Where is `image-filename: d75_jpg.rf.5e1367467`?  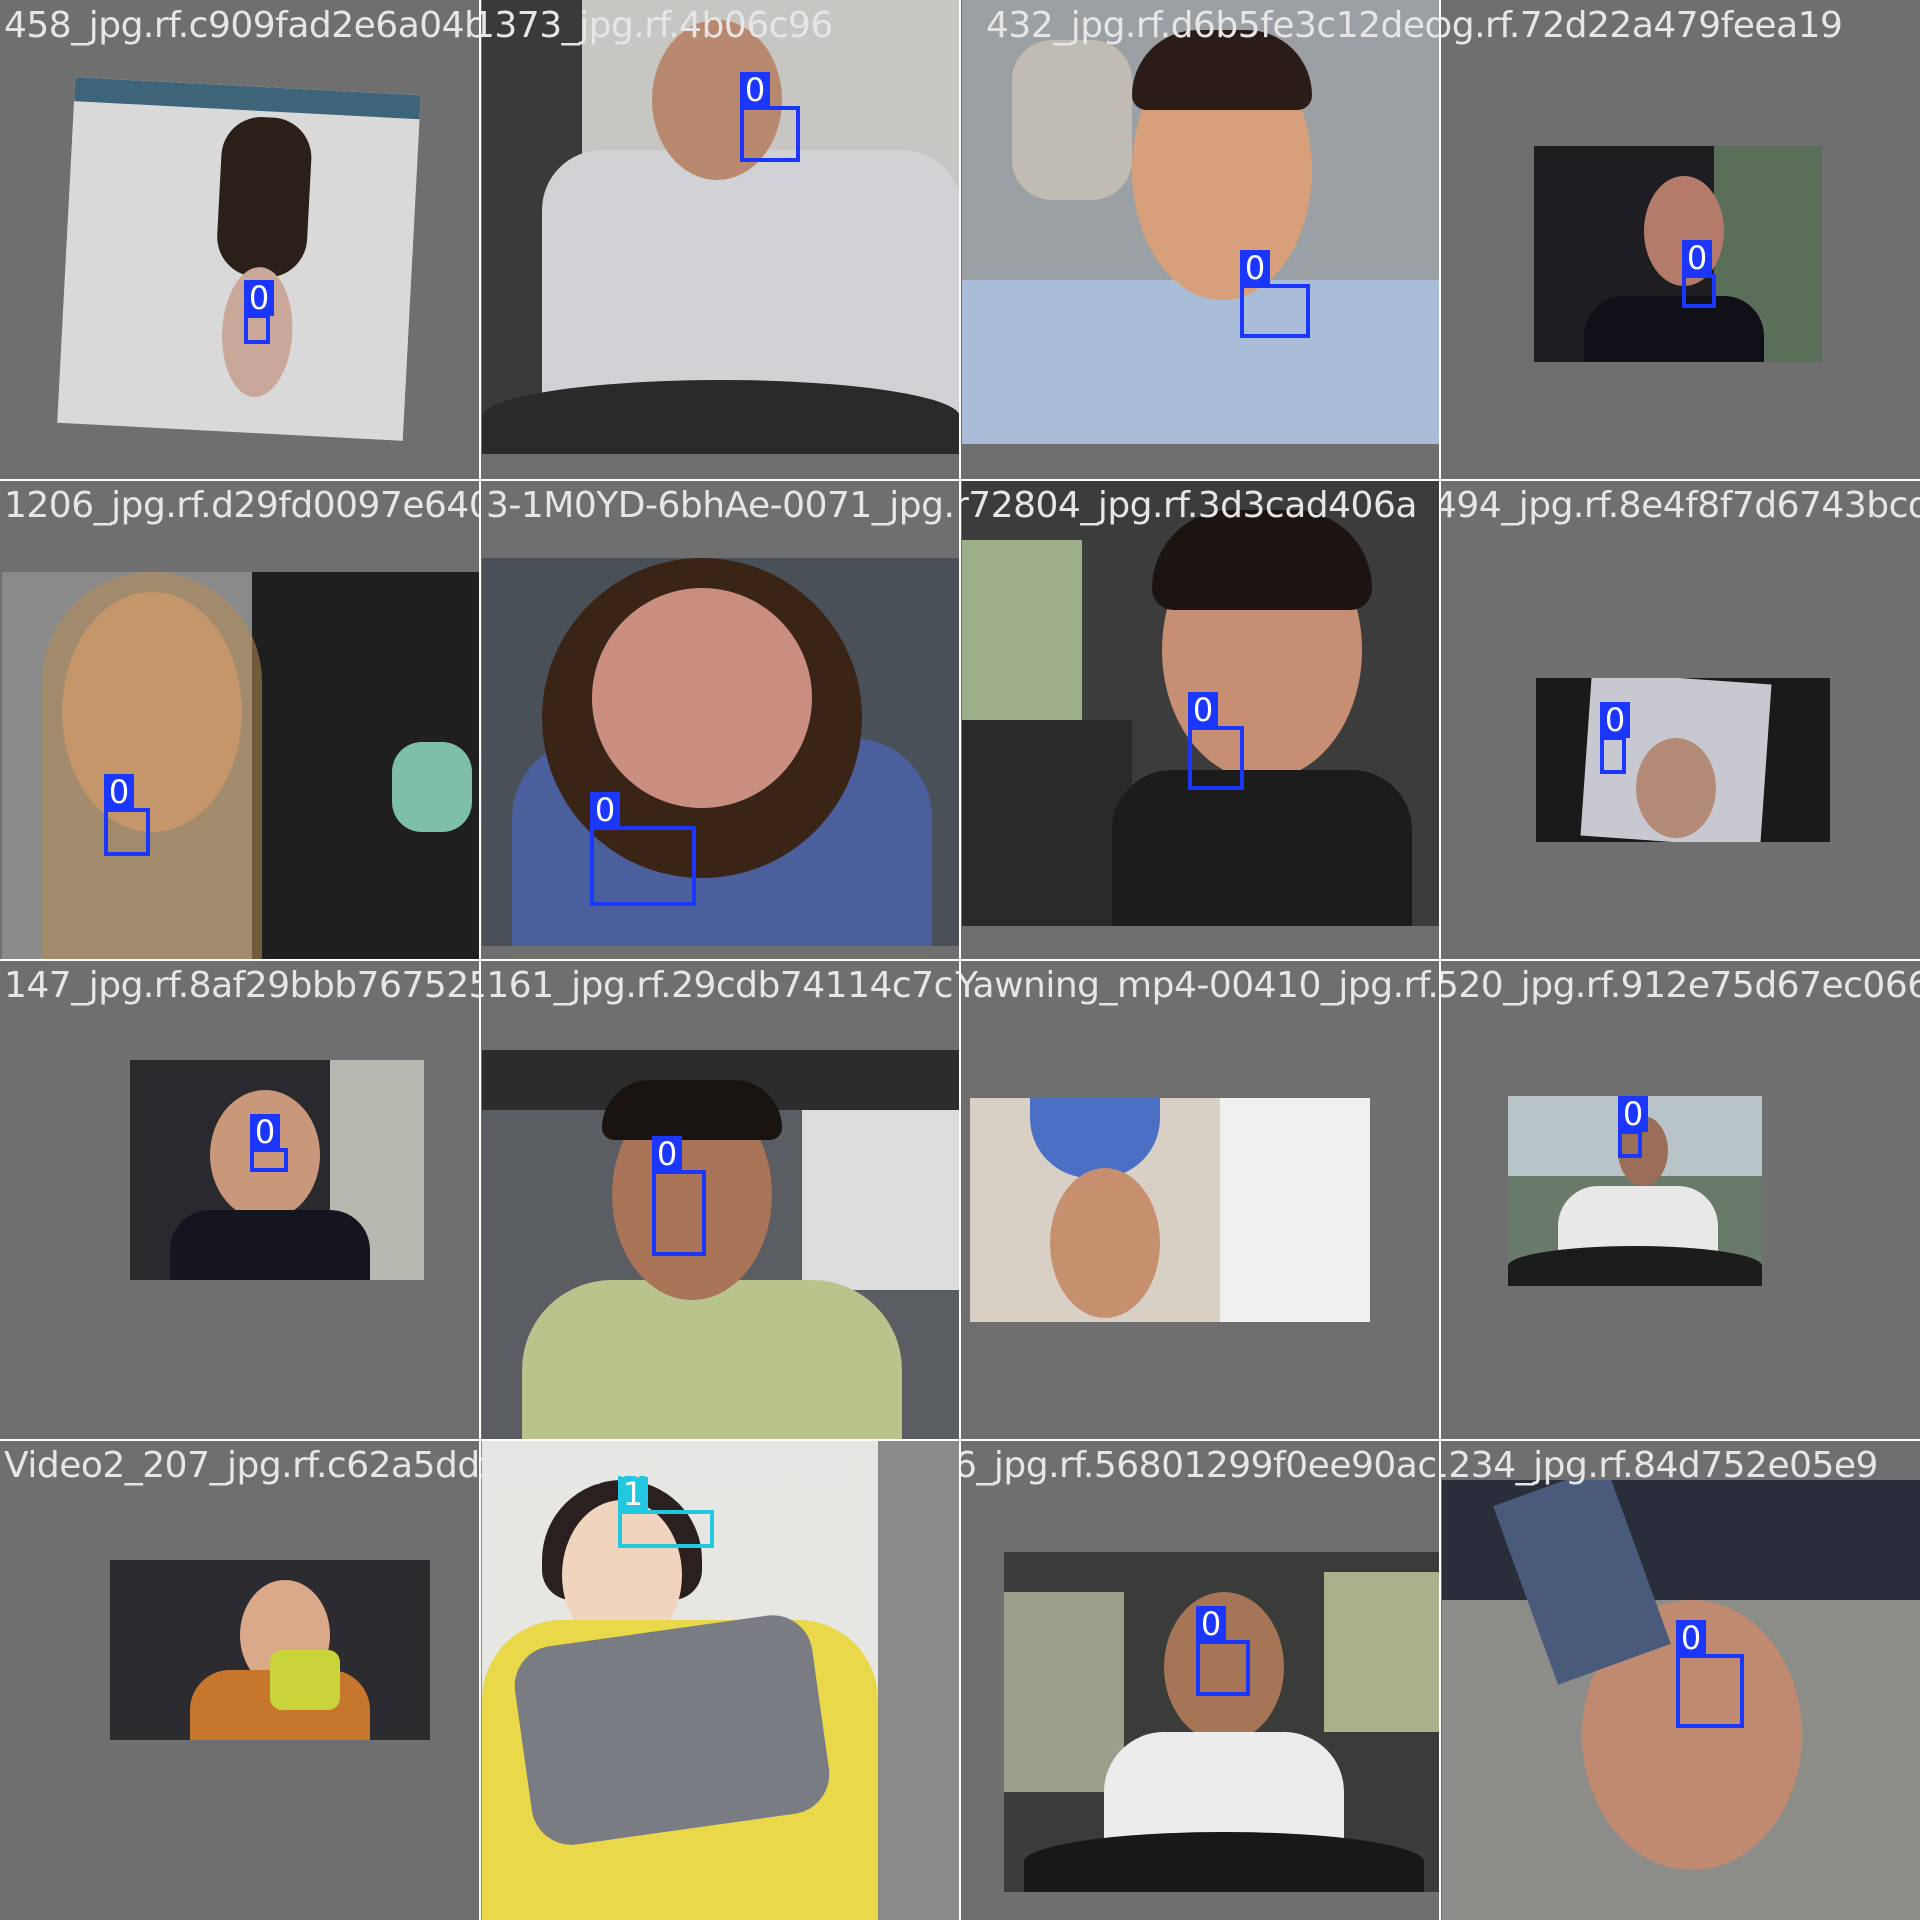 image-filename: d75_jpg.rf.5e1367467 is located at coordinates (667, 1465).